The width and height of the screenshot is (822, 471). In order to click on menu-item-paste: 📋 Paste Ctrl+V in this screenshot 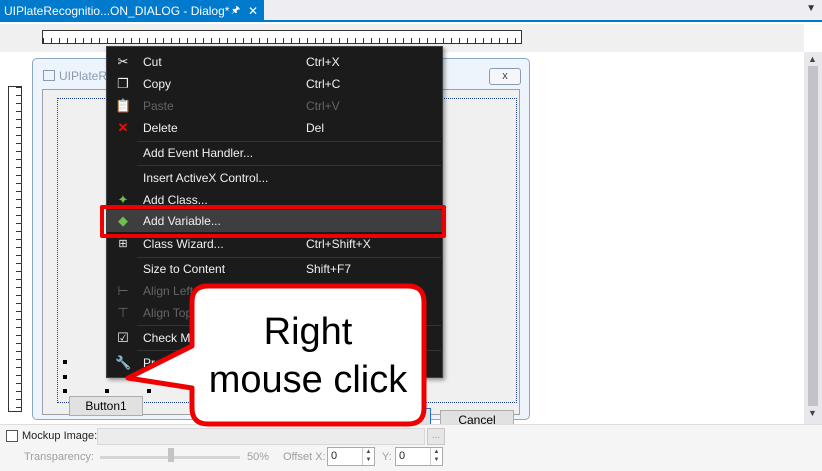, I will do `click(274, 106)`.